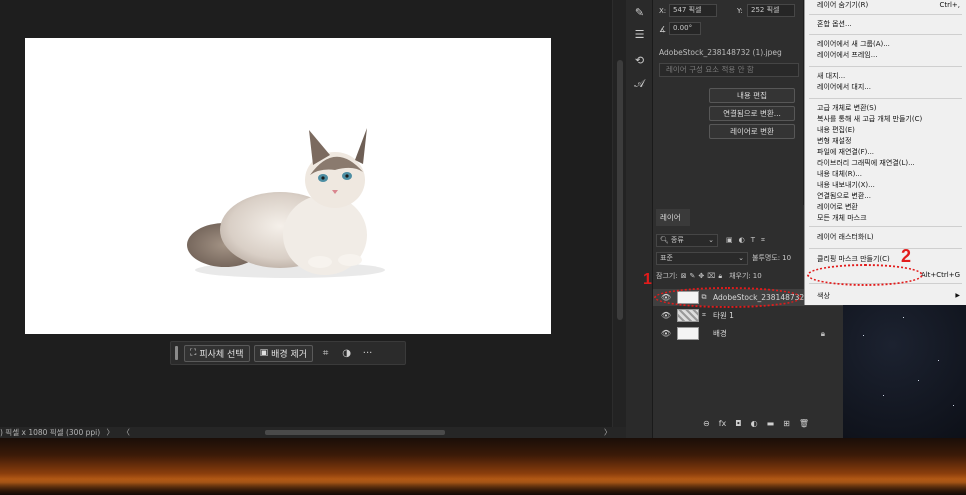 The height and width of the screenshot is (495, 966). I want to click on contextual-task-bar: ⛶ 피사체 선택 ▣ 배경 제거 ⌗ ◑ ···, so click(288, 353).